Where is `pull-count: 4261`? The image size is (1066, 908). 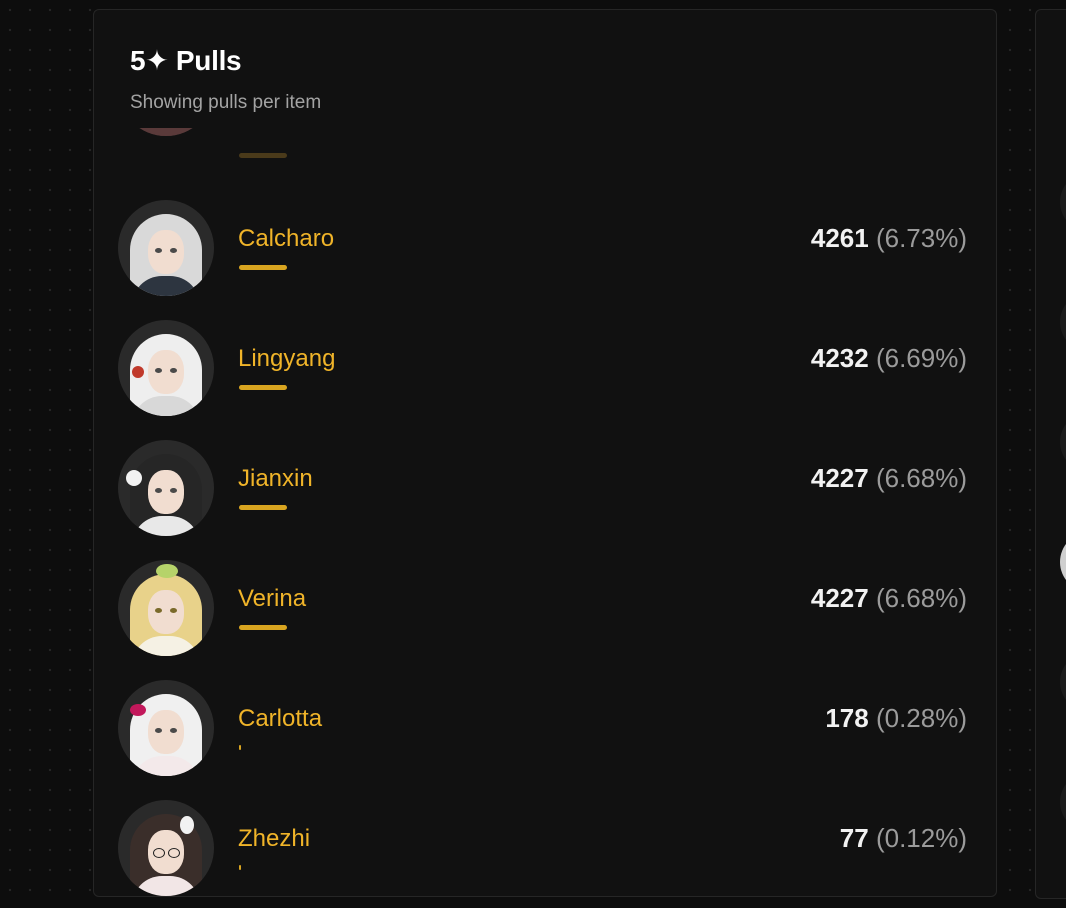
pull-count: 4261 is located at coordinates (839, 238).